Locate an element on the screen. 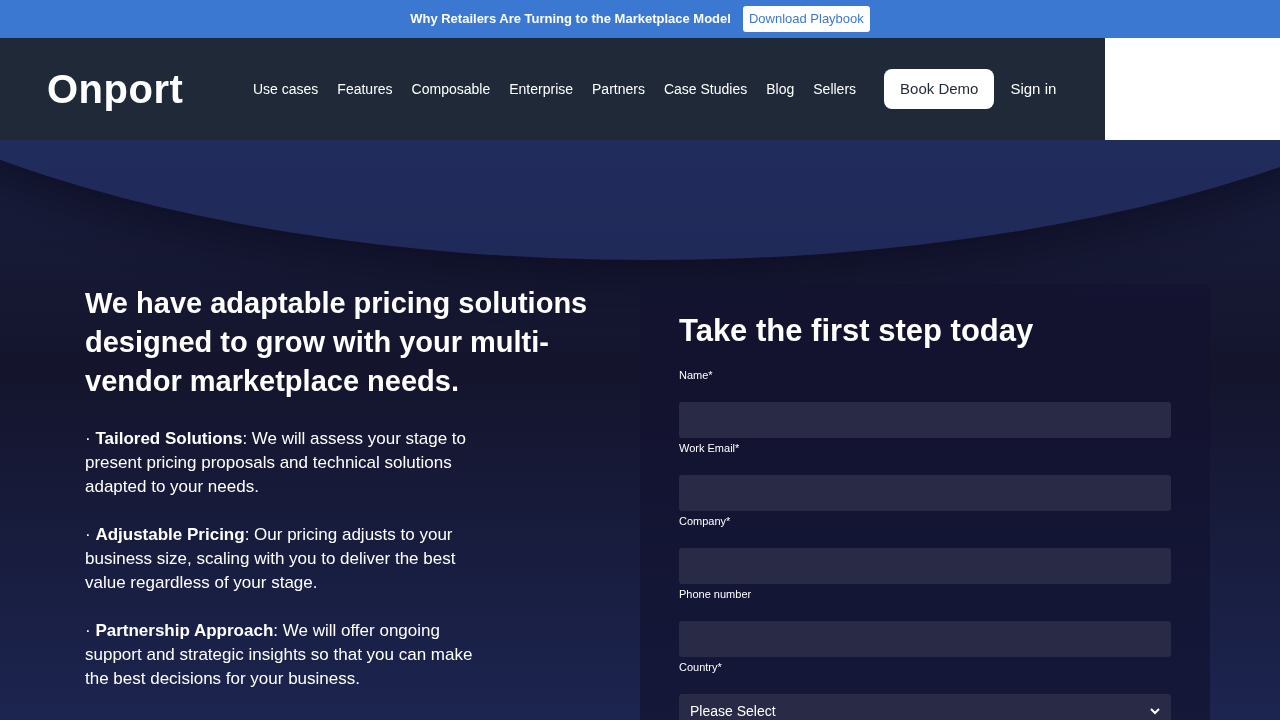 This screenshot has width=1280, height=720. nav-link: Sellers is located at coordinates (835, 89).